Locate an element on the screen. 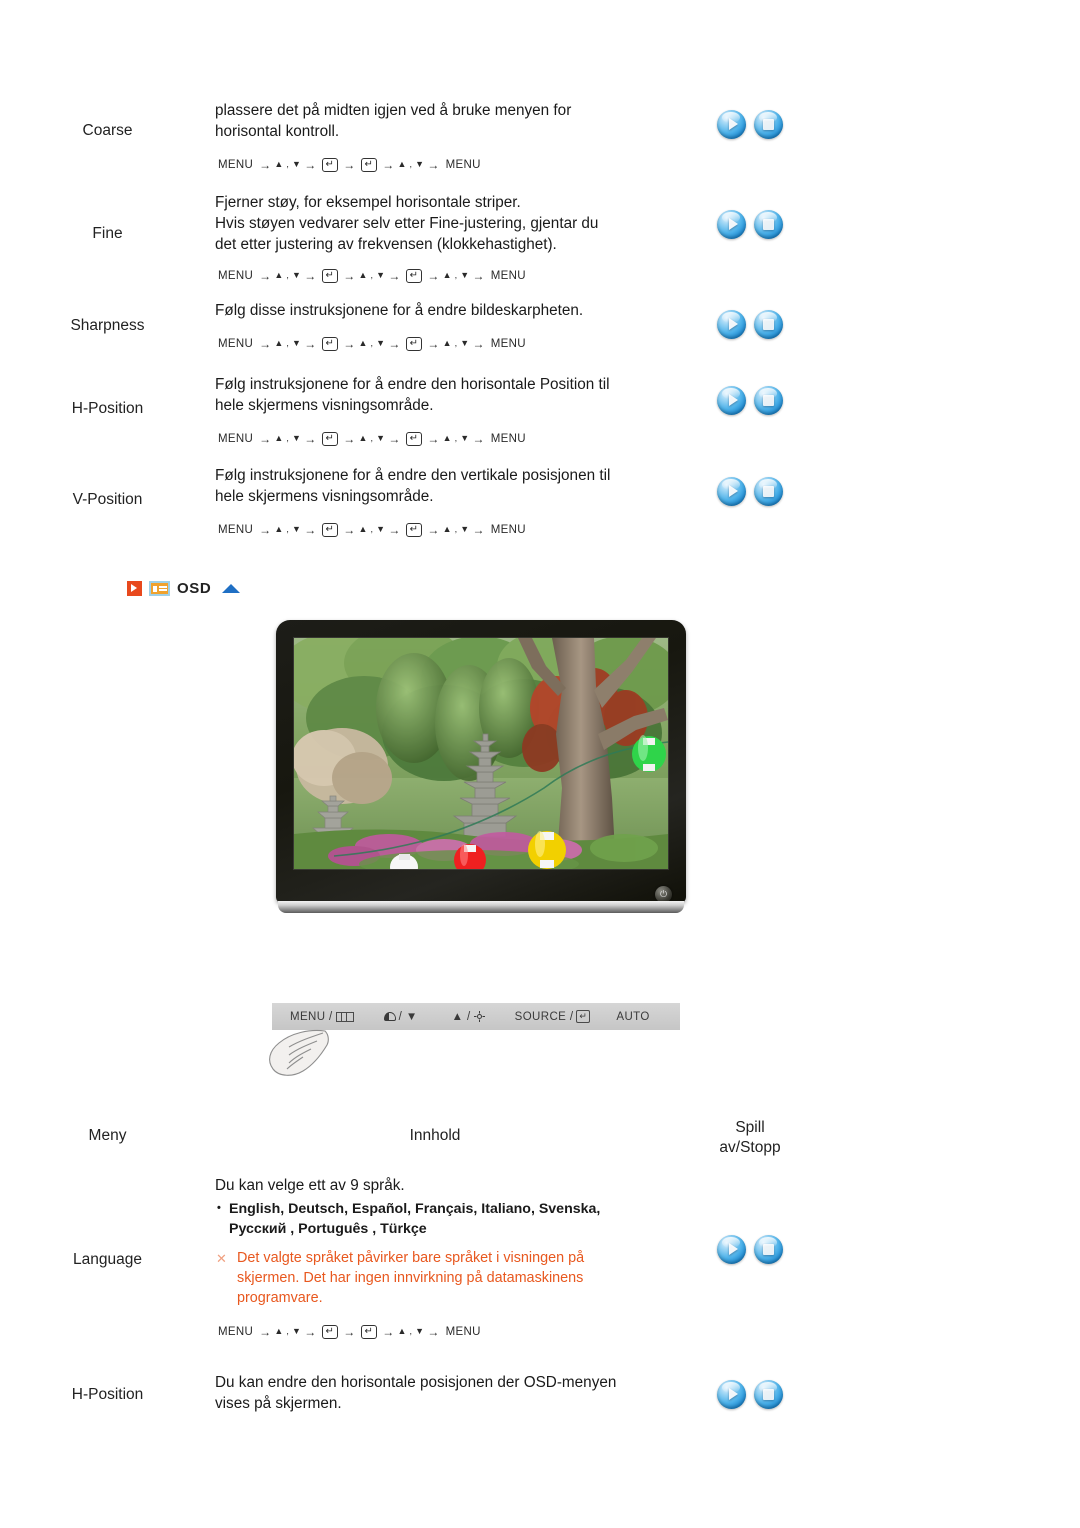  source-enter-key: SOURCE / ↵ is located at coordinates (553, 1016).